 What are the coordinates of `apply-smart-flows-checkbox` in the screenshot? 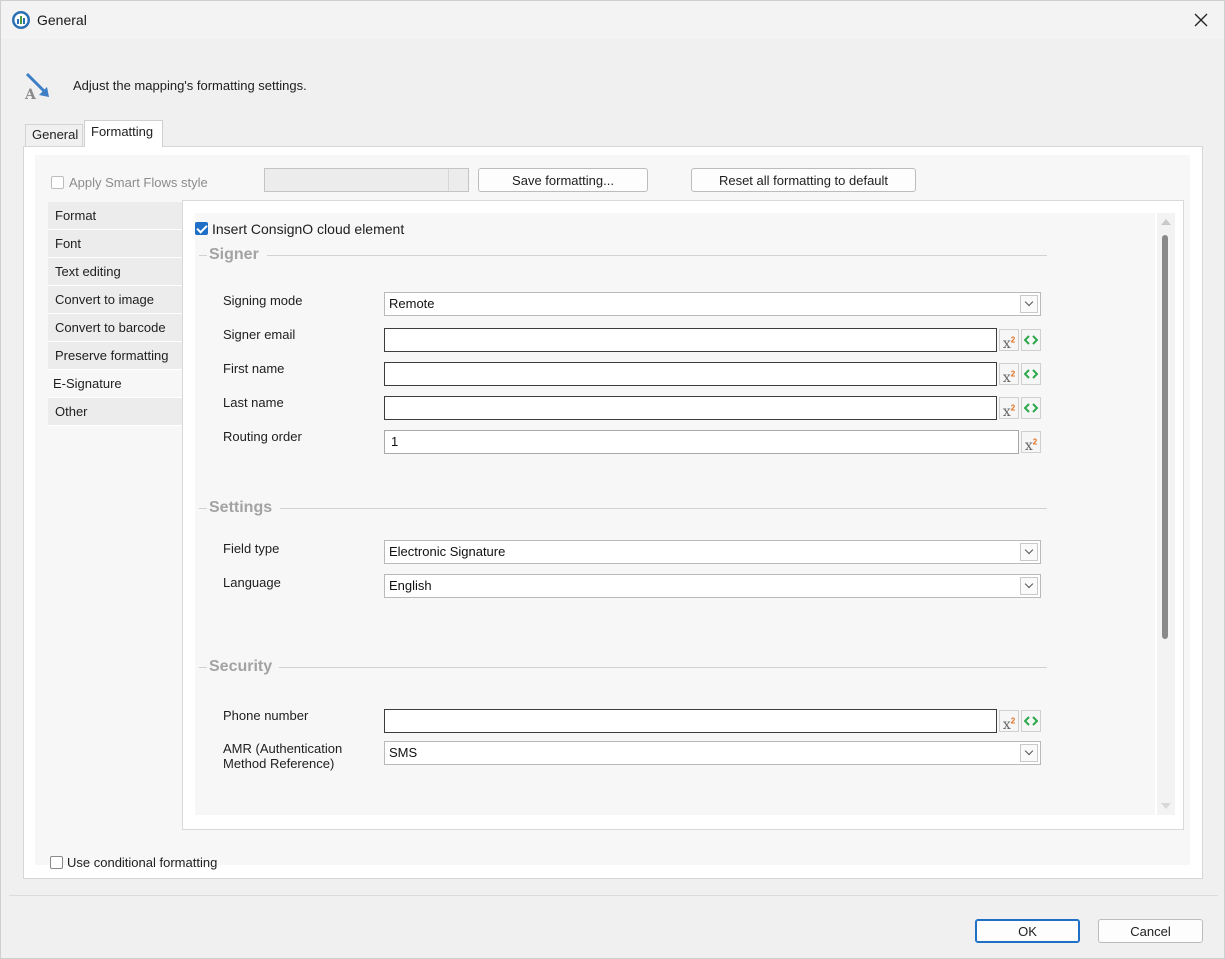 It's located at (57, 183).